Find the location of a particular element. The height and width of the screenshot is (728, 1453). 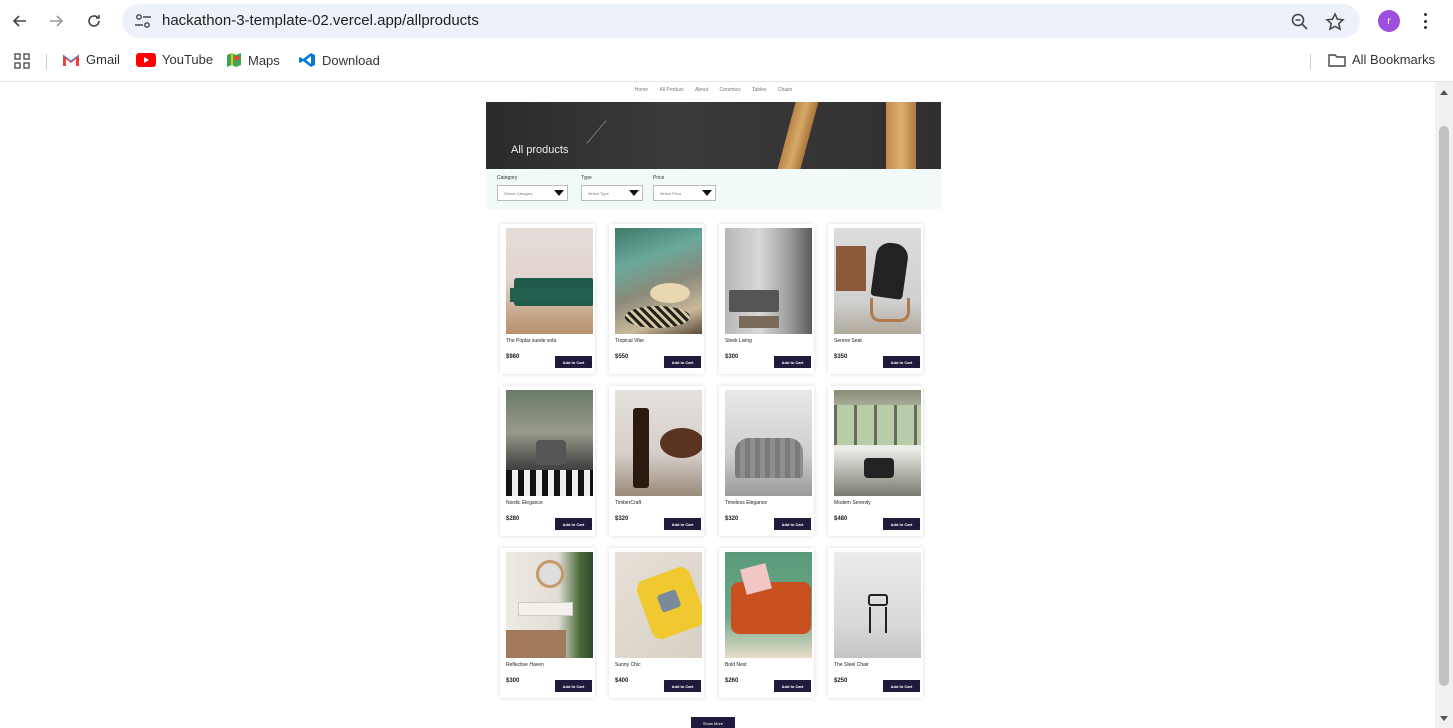

bookmark-maps: Maps is located at coordinates (253, 60).